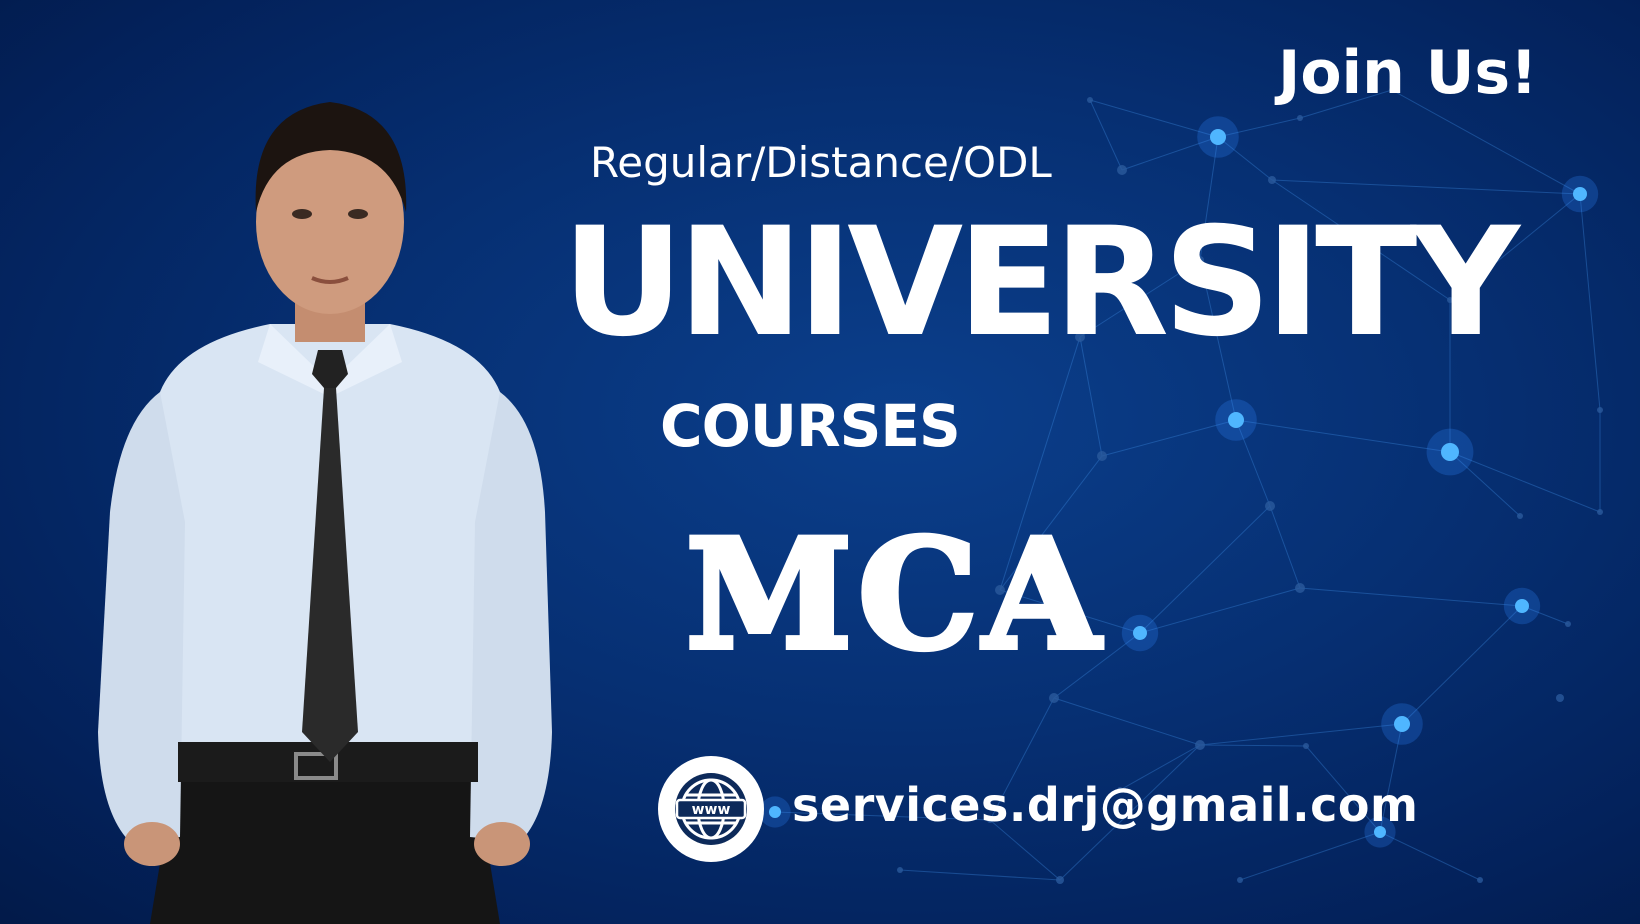  I want to click on globe-www-icon: www, so click(711, 809).